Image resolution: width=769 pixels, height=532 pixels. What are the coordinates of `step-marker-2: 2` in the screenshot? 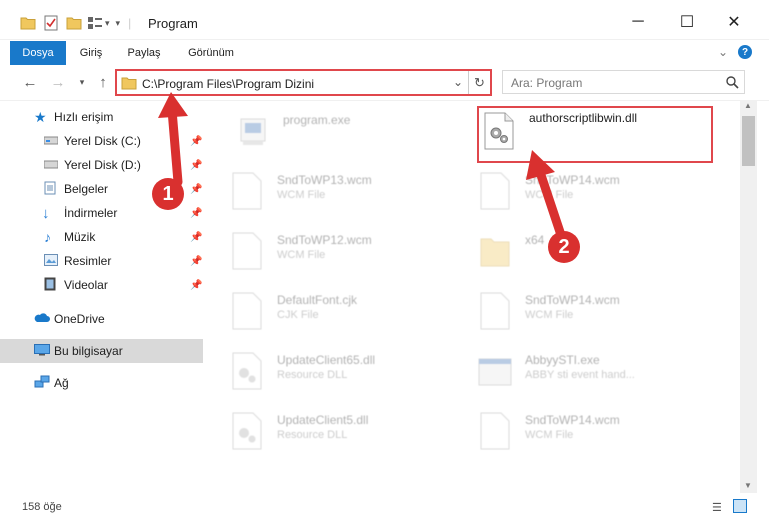 It's located at (564, 247).